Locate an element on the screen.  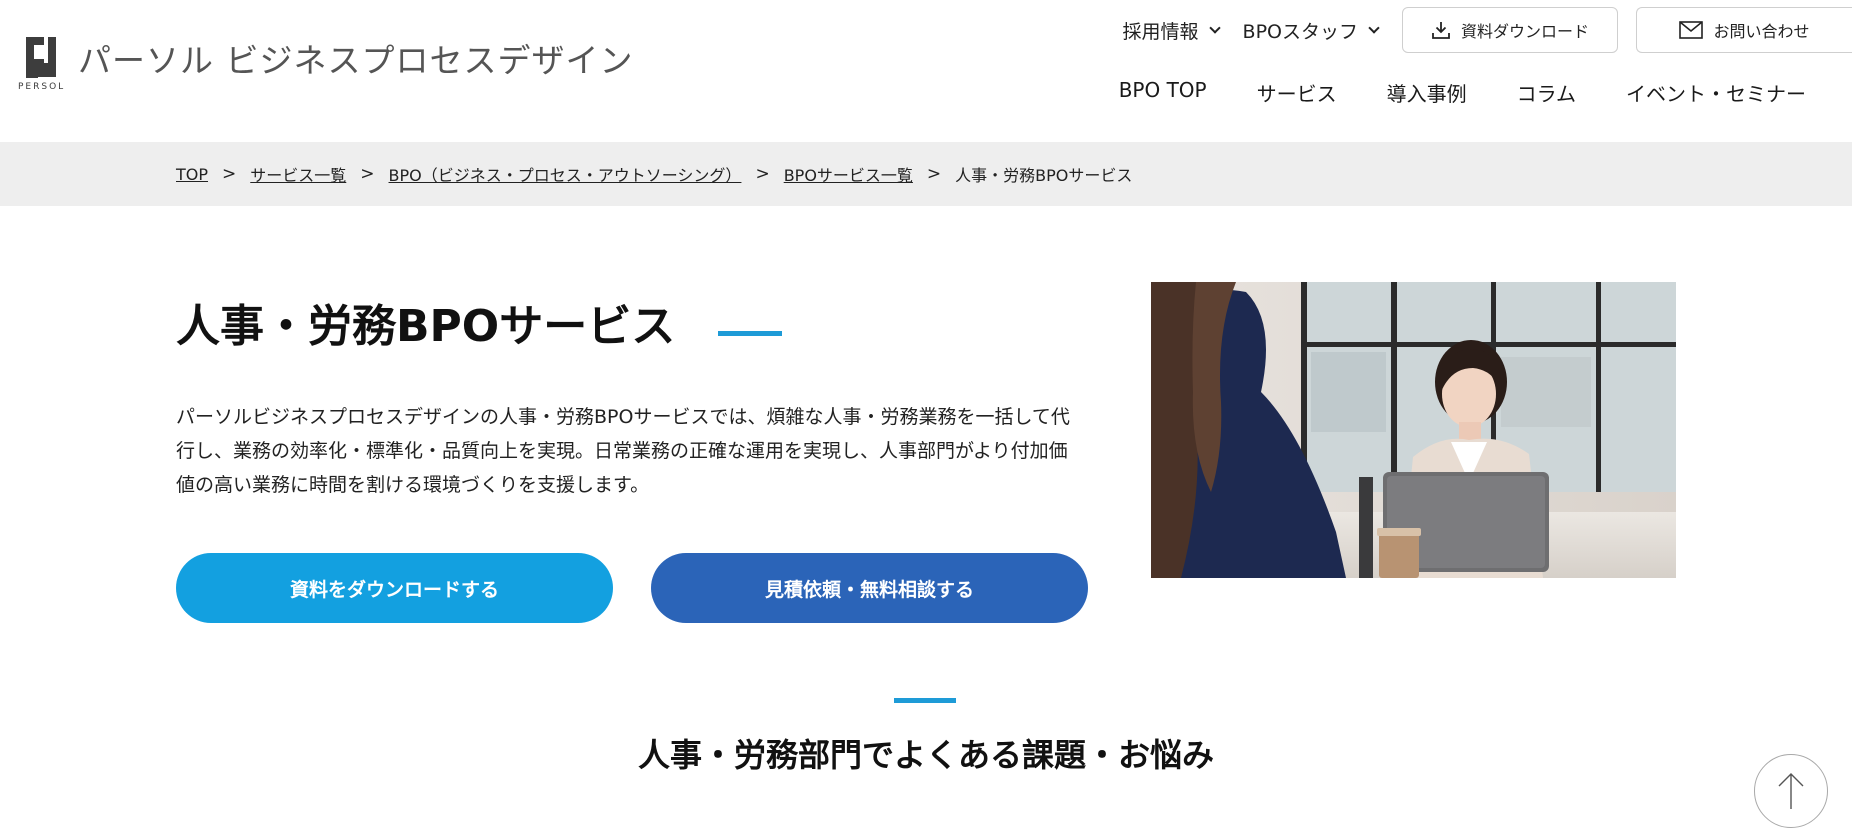
breadcrumb-top: TOP is located at coordinates (192, 174).